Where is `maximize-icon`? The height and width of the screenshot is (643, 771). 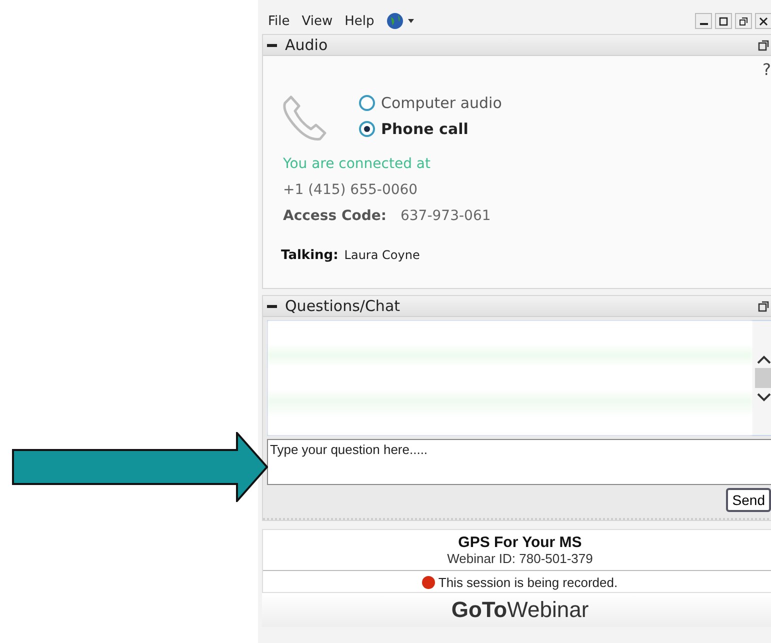
maximize-icon is located at coordinates (723, 21).